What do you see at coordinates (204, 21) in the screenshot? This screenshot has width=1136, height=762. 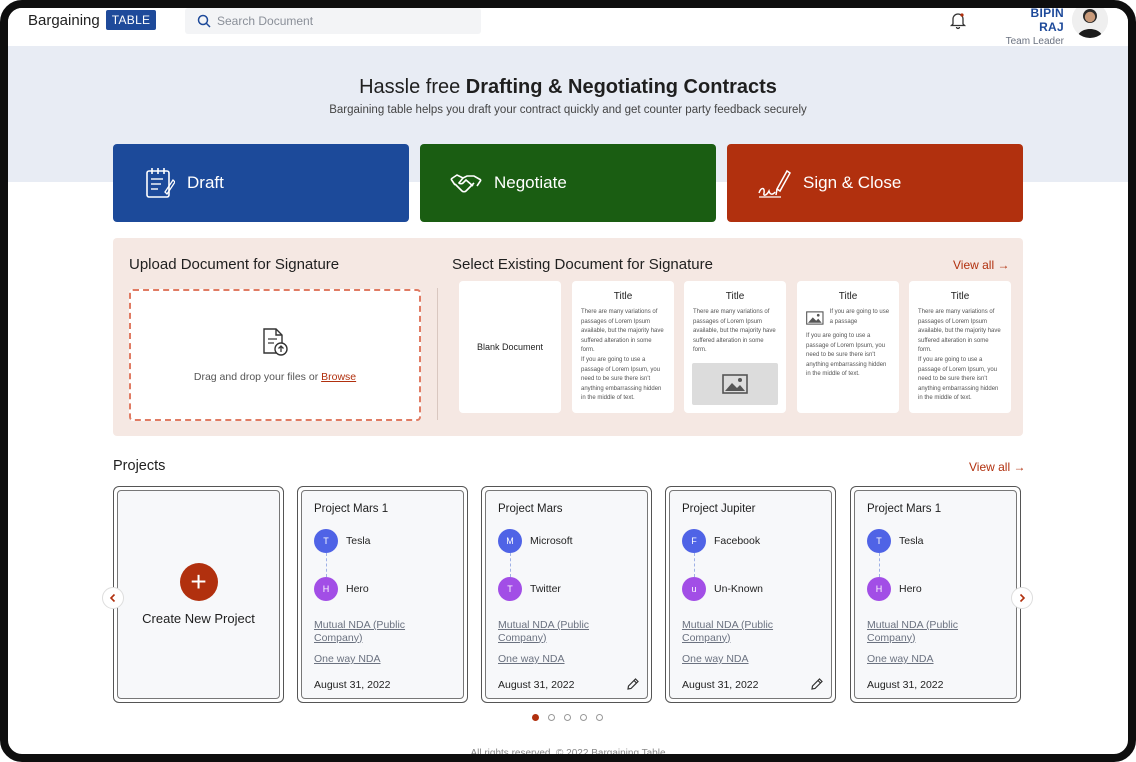 I see `search-icon` at bounding box center [204, 21].